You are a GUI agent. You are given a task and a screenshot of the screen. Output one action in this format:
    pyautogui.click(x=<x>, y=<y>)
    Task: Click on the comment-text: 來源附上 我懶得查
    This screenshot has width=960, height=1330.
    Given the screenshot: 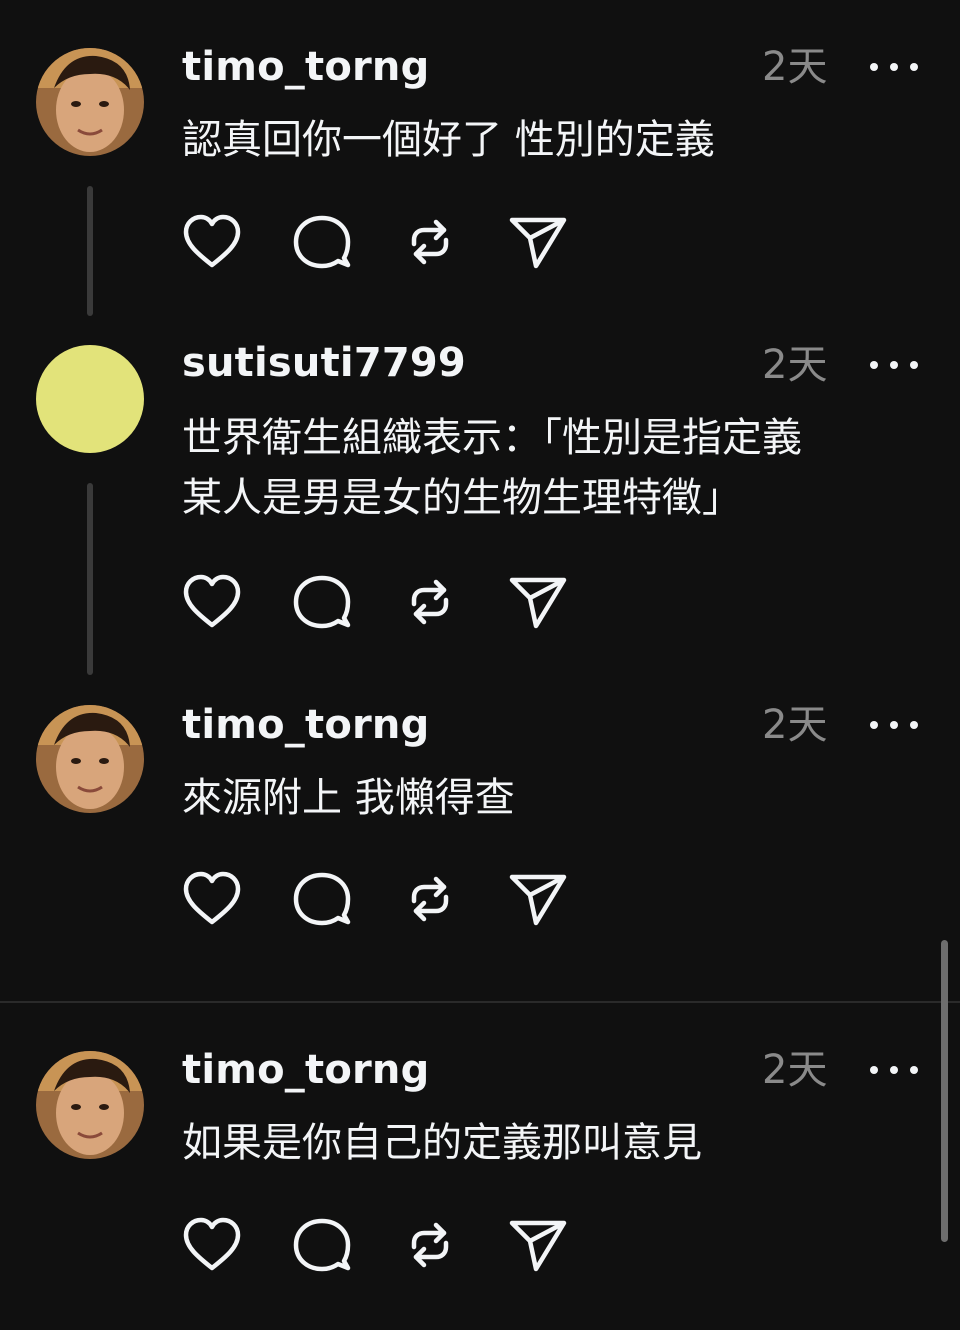 What is the action you would take?
    pyautogui.click(x=348, y=798)
    